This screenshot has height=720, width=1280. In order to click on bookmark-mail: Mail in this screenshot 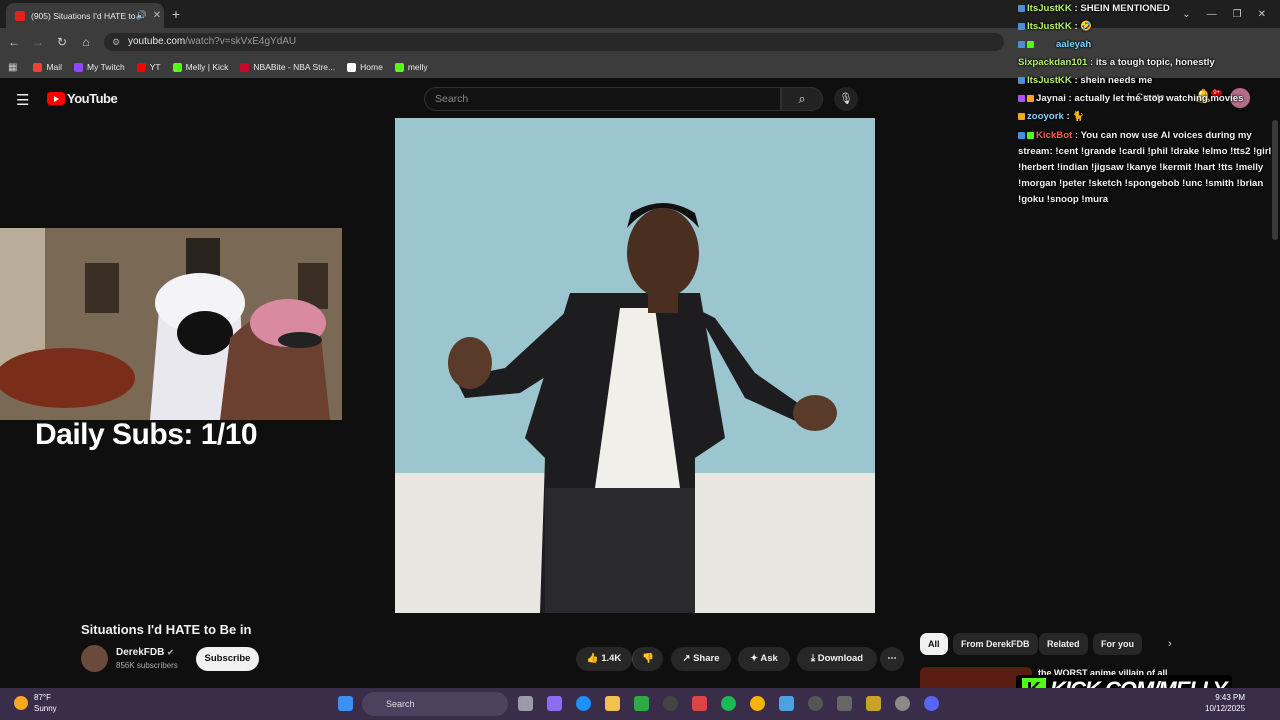, I will do `click(47, 67)`.